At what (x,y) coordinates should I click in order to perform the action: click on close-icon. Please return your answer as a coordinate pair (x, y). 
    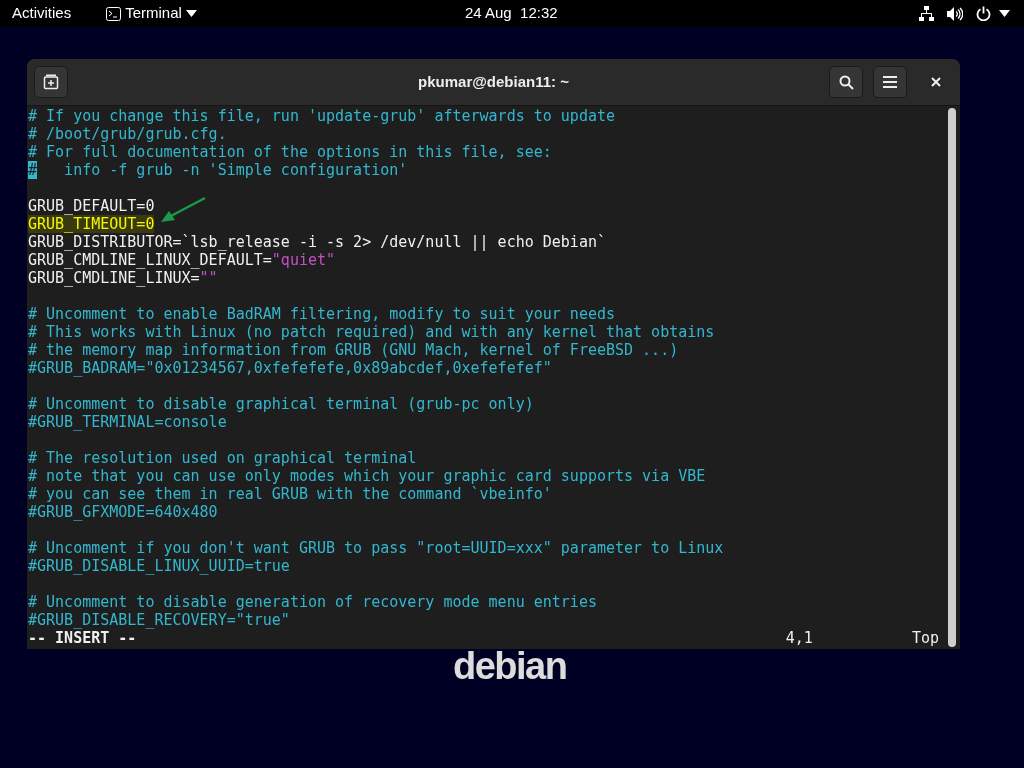
    Looking at the image, I should click on (936, 82).